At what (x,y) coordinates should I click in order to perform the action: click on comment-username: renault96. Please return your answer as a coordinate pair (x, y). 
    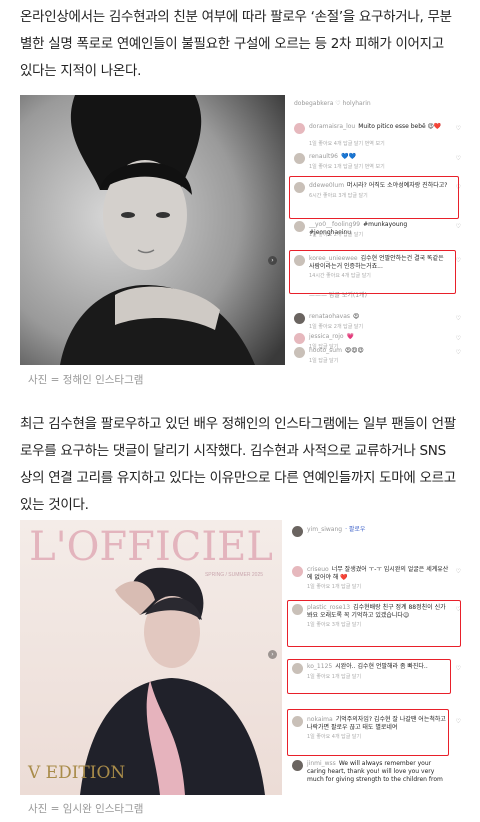
    Looking at the image, I should click on (323, 156).